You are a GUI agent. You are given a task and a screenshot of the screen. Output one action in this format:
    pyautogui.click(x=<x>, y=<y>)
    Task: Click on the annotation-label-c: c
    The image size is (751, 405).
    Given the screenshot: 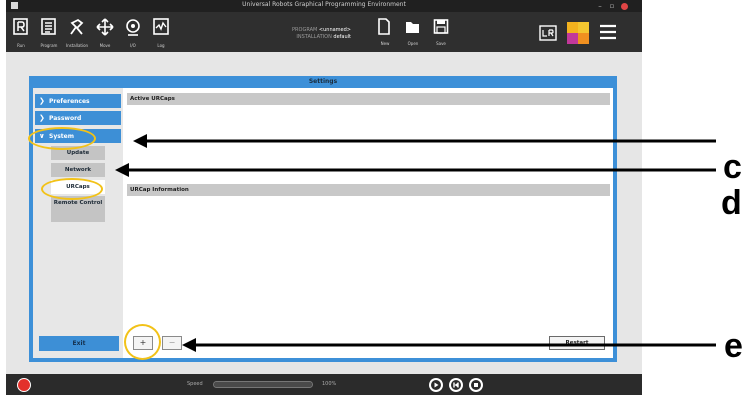 What is the action you would take?
    pyautogui.click(x=732, y=167)
    